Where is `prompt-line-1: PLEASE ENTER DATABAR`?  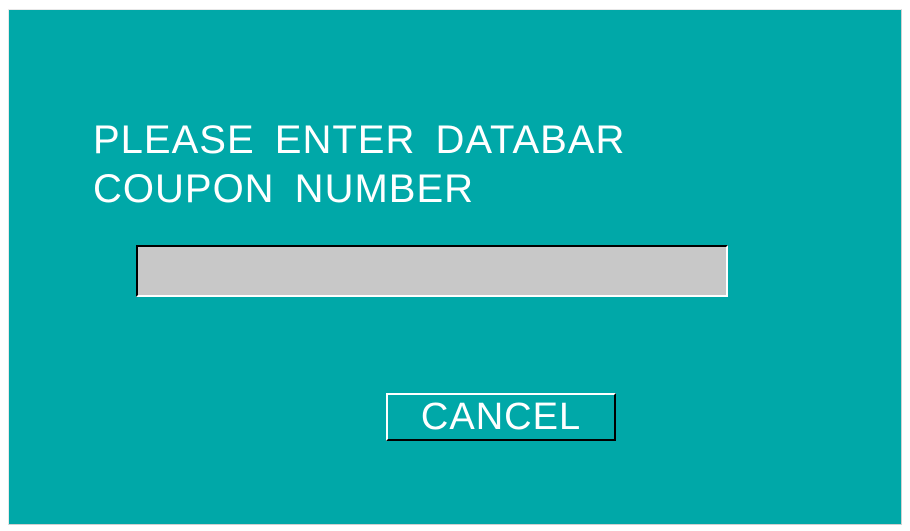
prompt-line-1: PLEASE ENTER DATABAR is located at coordinates (359, 140).